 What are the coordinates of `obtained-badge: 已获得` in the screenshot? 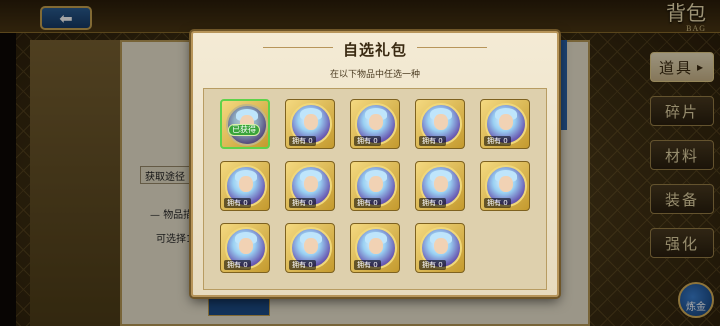 It's located at (244, 130).